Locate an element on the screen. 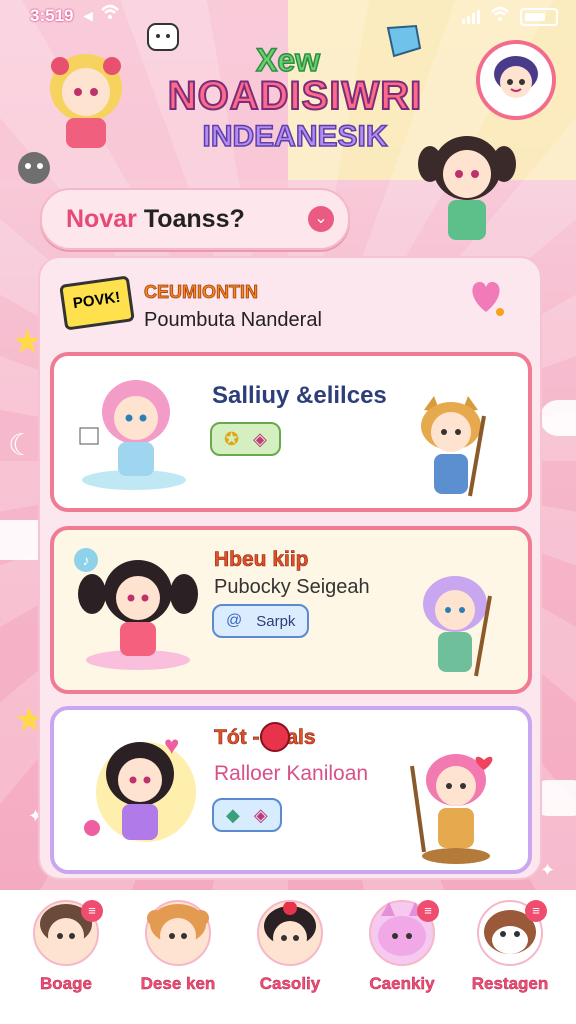  nav-label: Casoliy is located at coordinates (290, 983).